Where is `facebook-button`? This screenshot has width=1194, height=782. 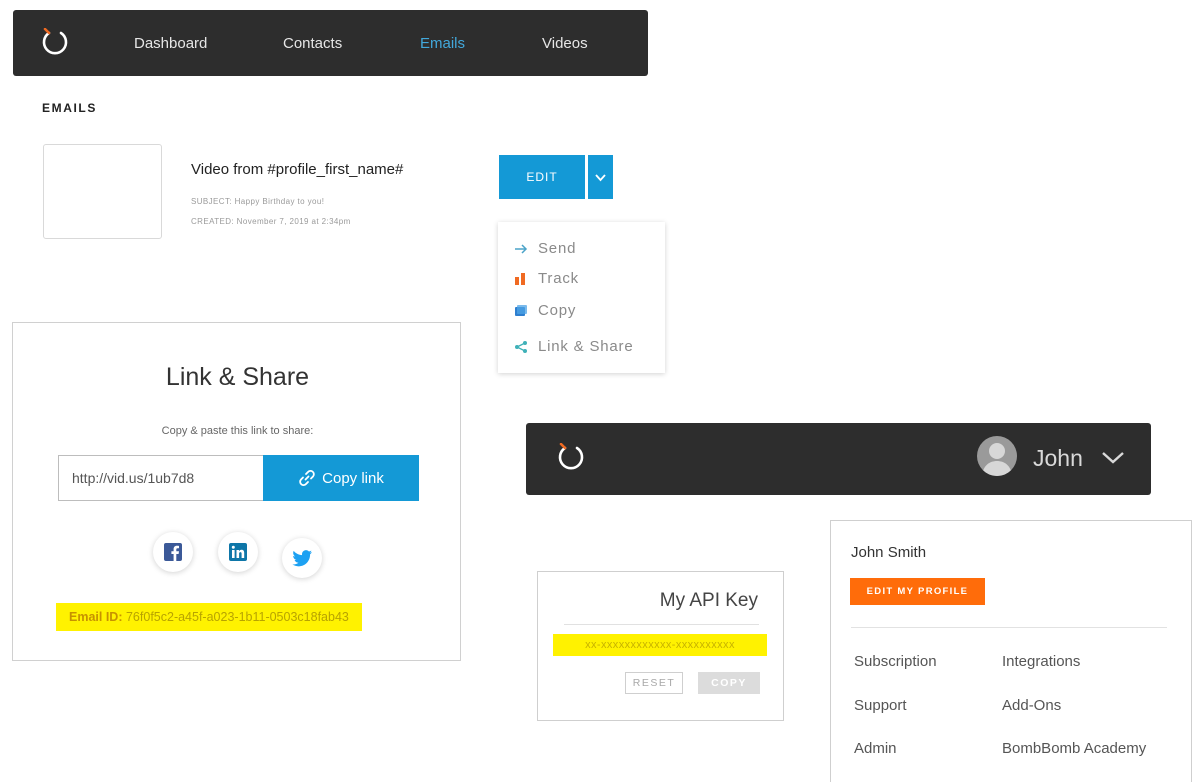 facebook-button is located at coordinates (173, 552).